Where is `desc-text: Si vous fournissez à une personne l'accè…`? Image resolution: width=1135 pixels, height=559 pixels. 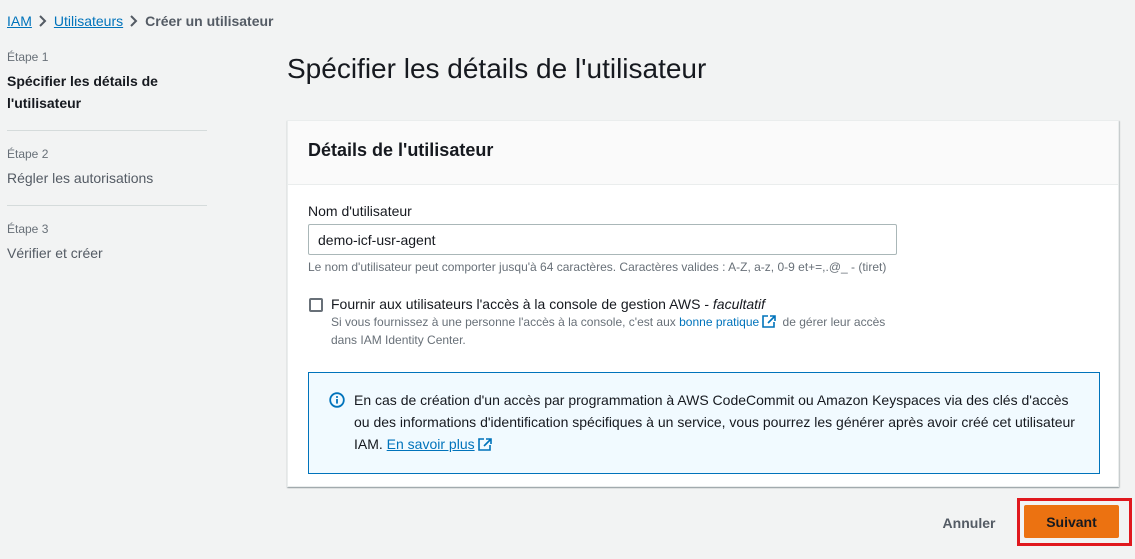
desc-text: Si vous fournissez à une personne l'accè… is located at coordinates (505, 322).